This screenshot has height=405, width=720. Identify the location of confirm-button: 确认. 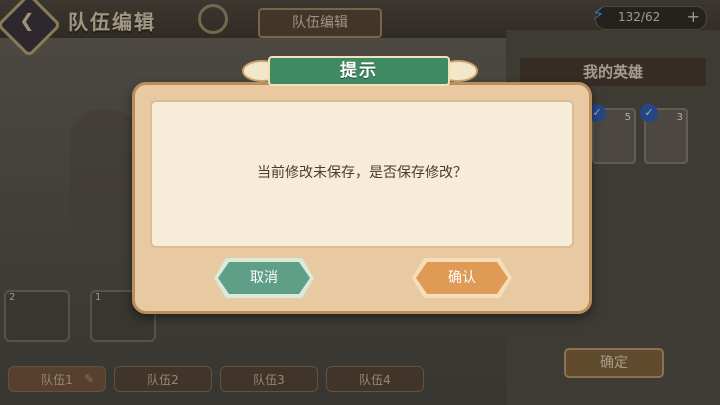
(462, 278).